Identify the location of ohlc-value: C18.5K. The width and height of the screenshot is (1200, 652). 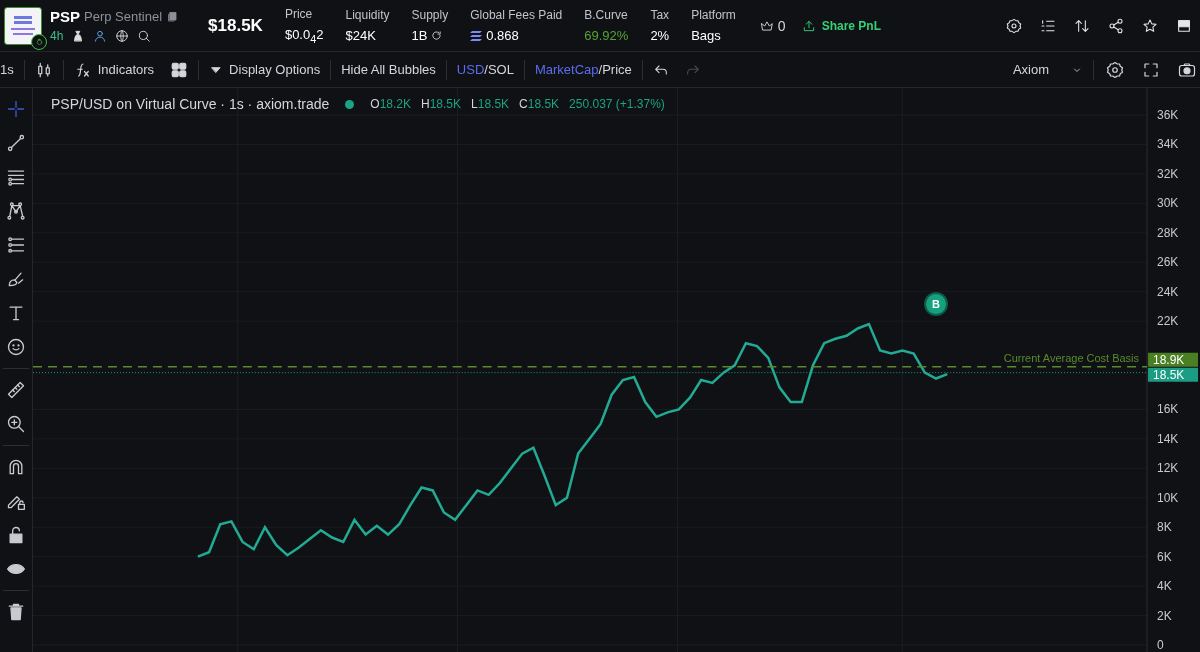
(539, 104).